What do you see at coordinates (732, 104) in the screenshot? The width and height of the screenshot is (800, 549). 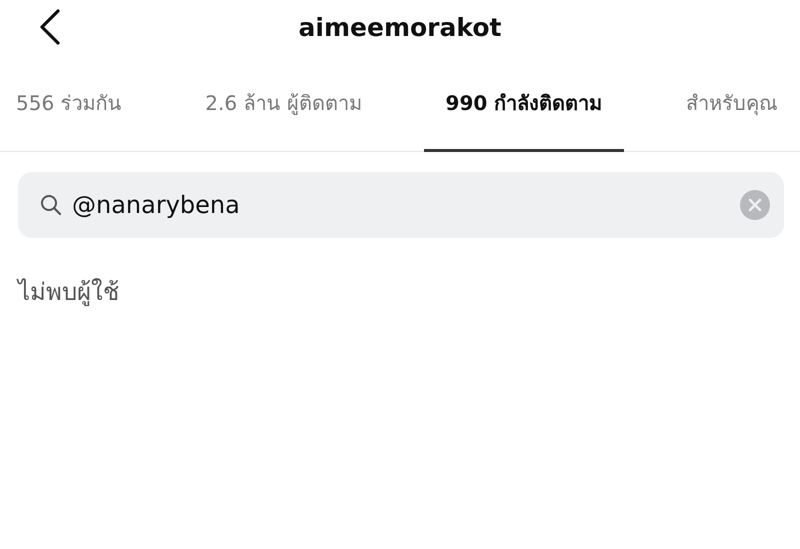 I see `tab: สำหรับคุณ` at bounding box center [732, 104].